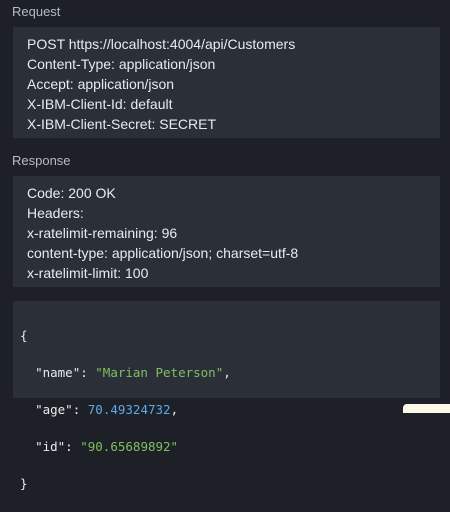 This screenshot has width=450, height=512. Describe the element at coordinates (50, 446) in the screenshot. I see `json-key: "id"` at that location.